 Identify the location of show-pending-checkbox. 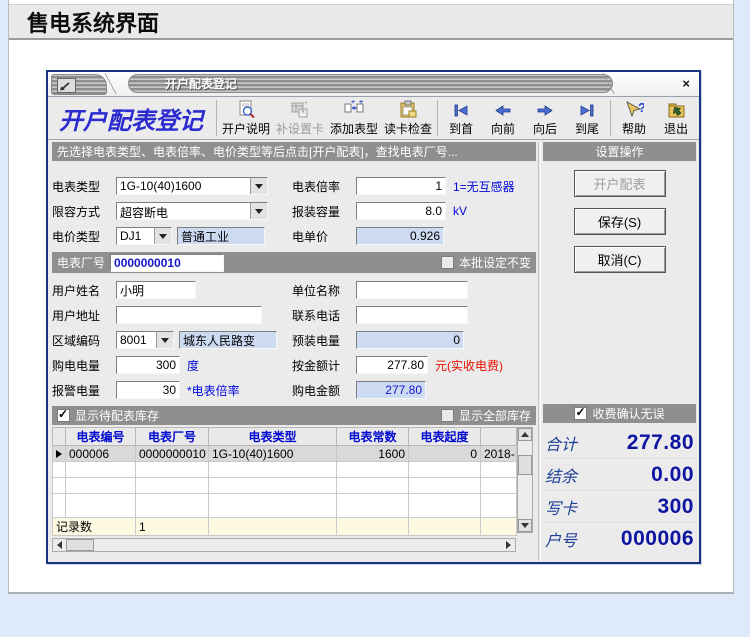
(63, 414).